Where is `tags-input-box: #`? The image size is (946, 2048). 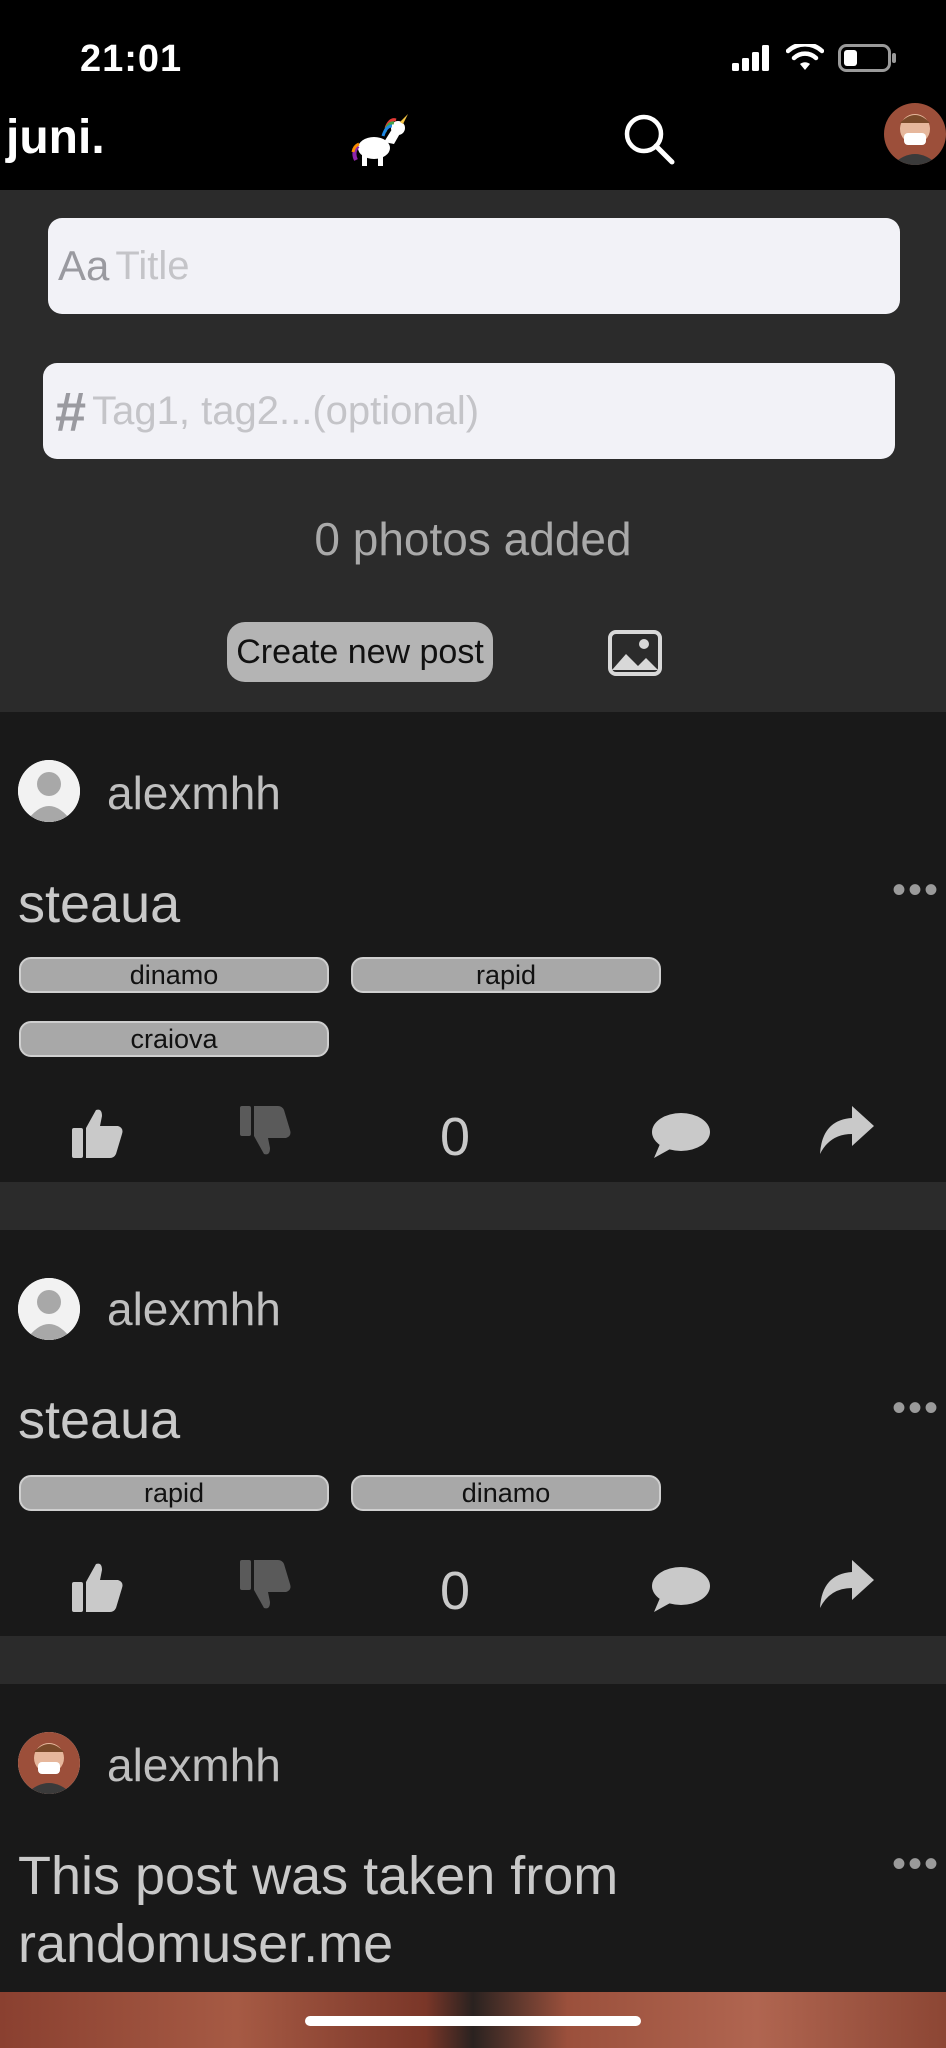
tags-input-box: # is located at coordinates (469, 411).